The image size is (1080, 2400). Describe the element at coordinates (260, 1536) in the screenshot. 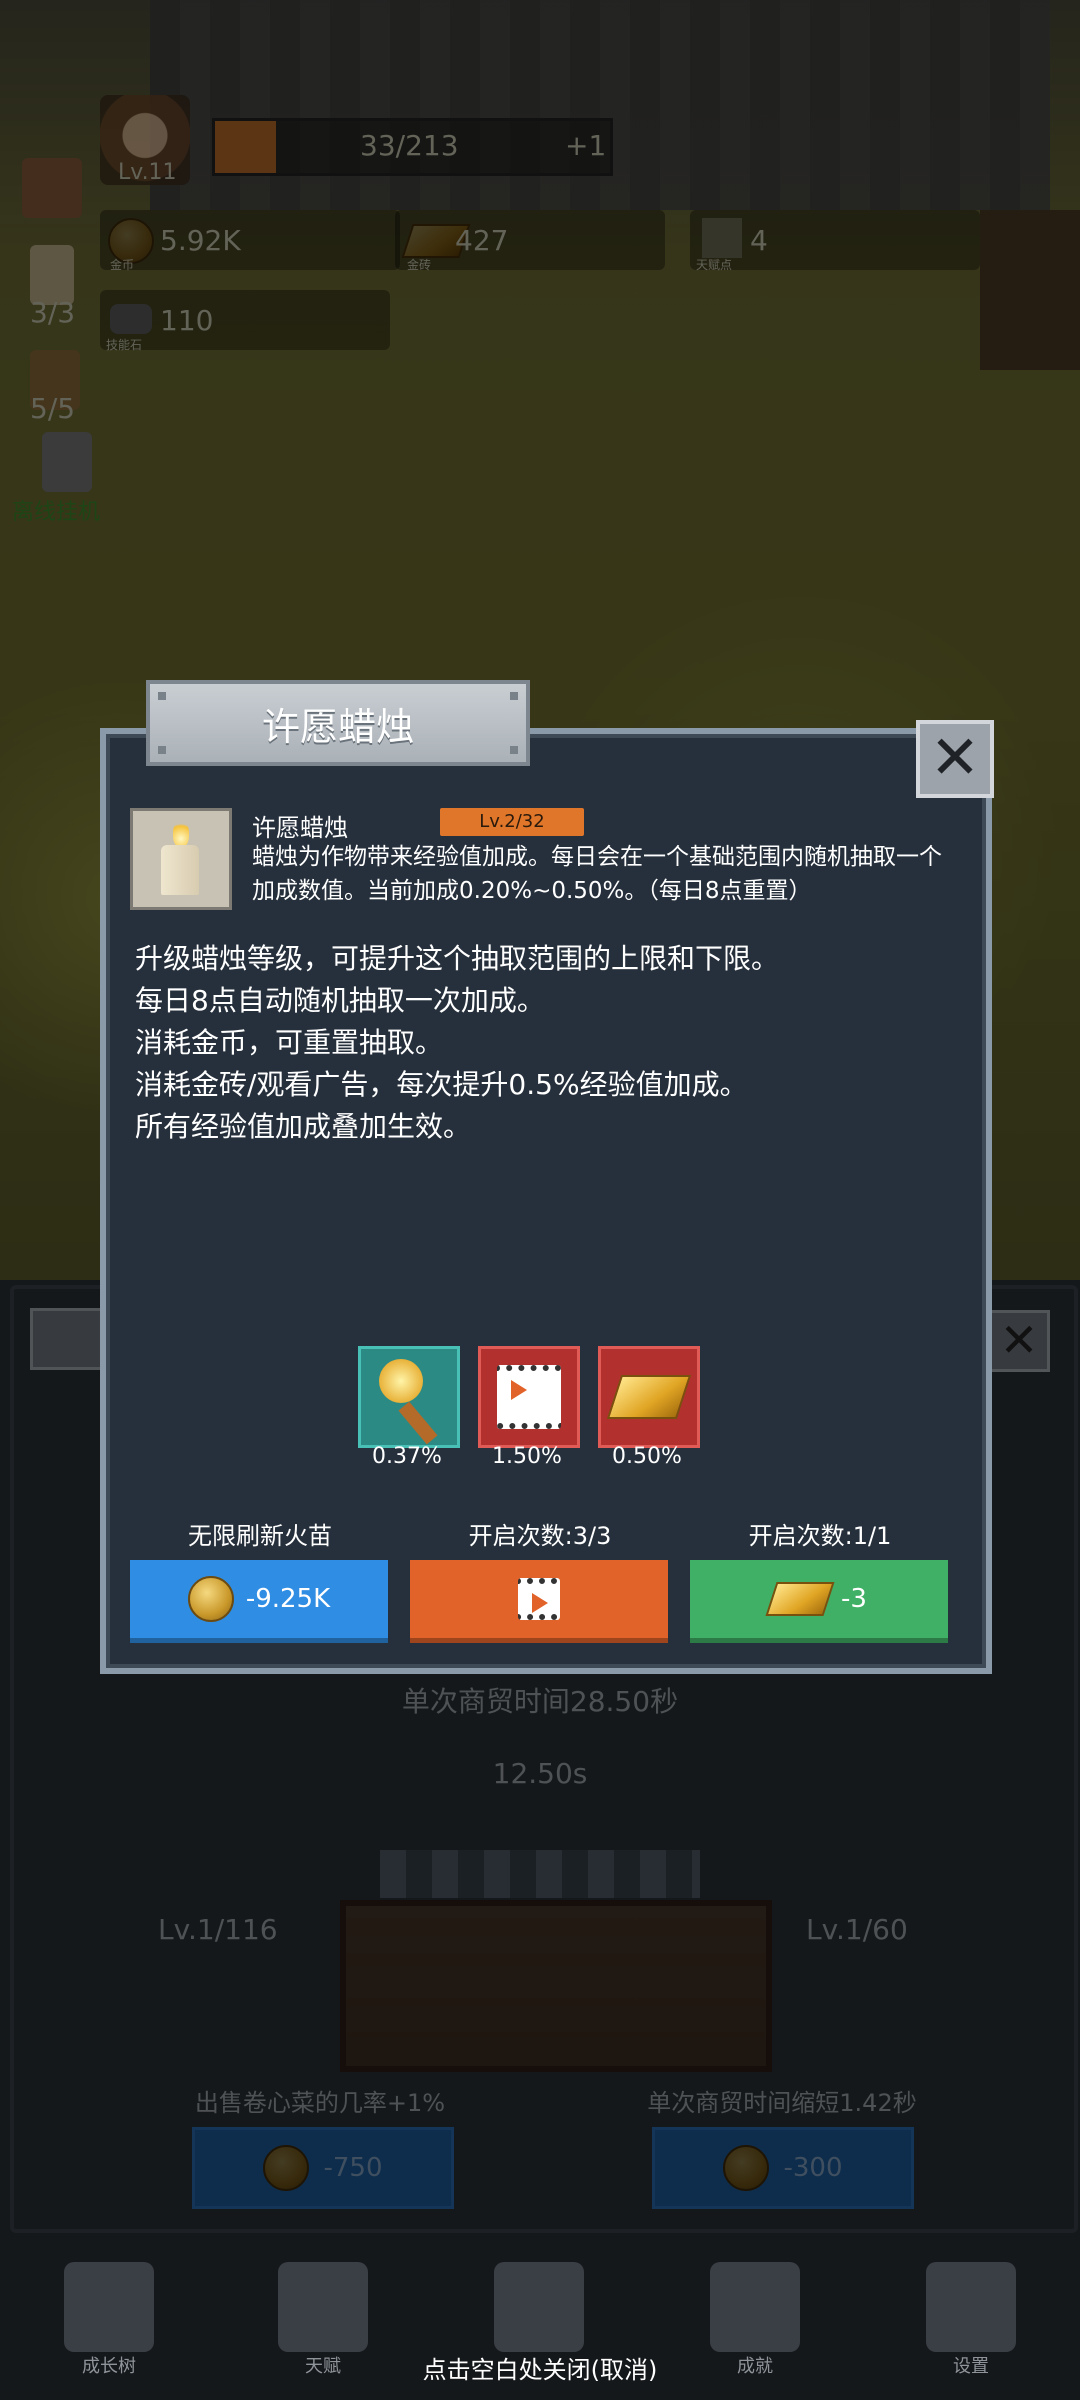

I see `refresh-label: 无限刷新火苗` at that location.